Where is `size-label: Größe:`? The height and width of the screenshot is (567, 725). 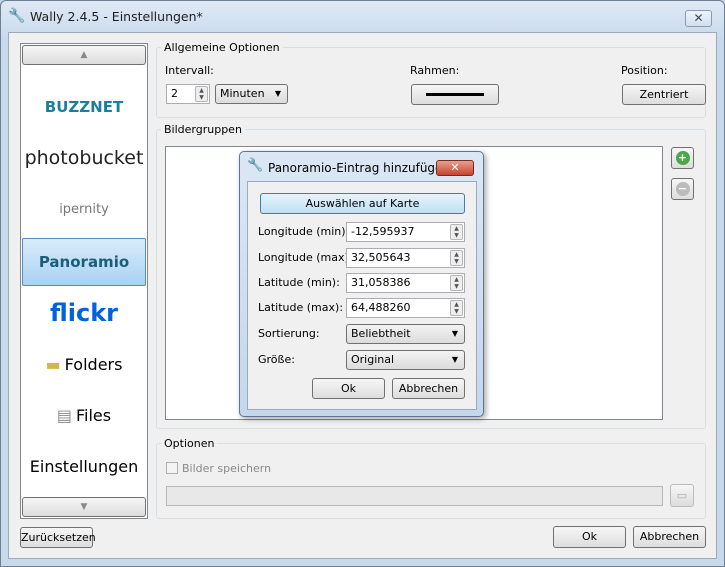
size-label: Größe: is located at coordinates (276, 359).